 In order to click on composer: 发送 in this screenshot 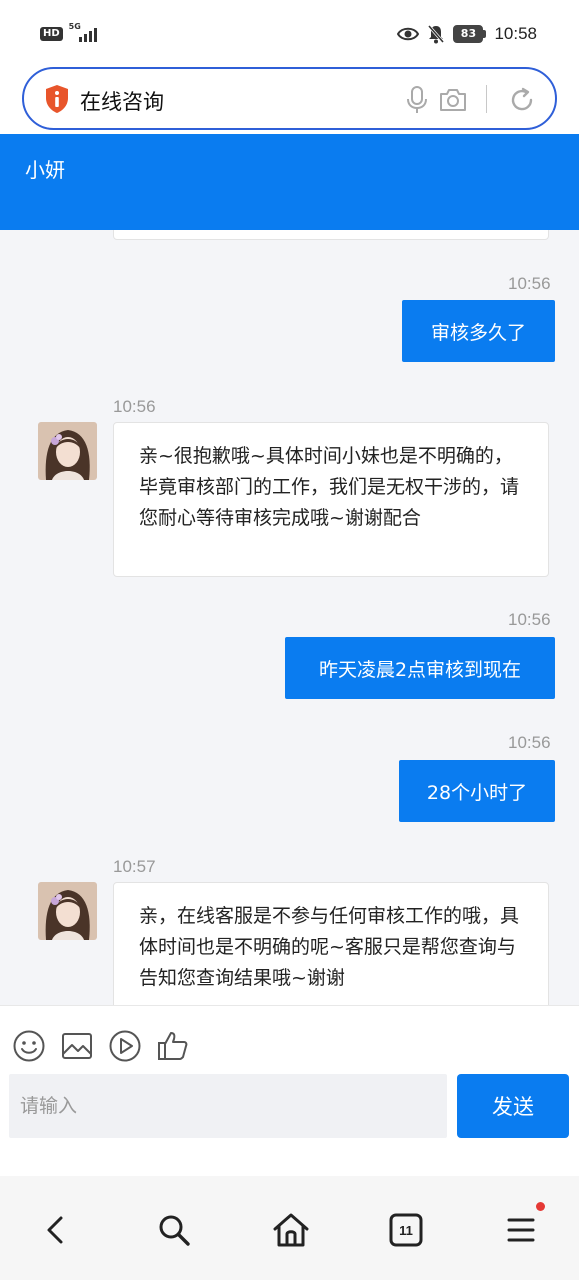, I will do `click(289, 1090)`.